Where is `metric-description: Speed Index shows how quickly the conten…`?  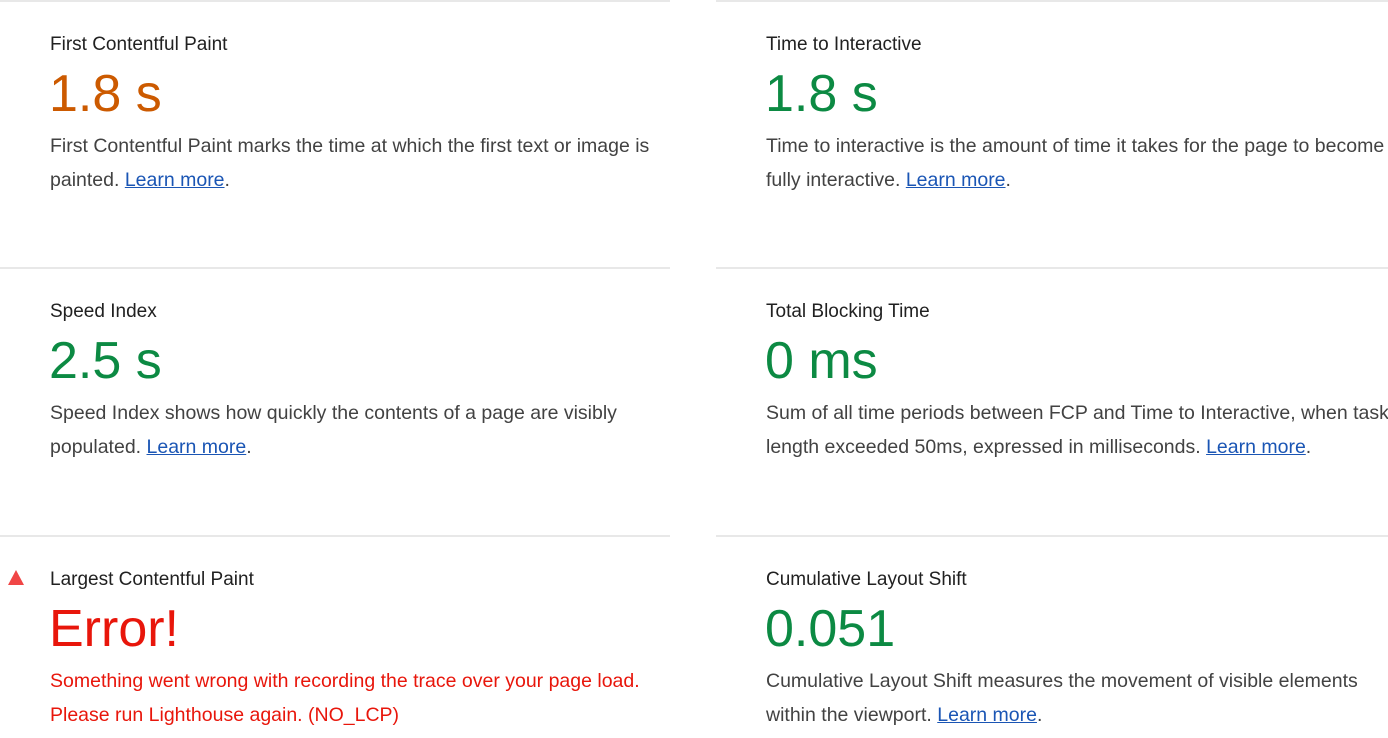
metric-description: Speed Index shows how quickly the conten… is located at coordinates (362, 430).